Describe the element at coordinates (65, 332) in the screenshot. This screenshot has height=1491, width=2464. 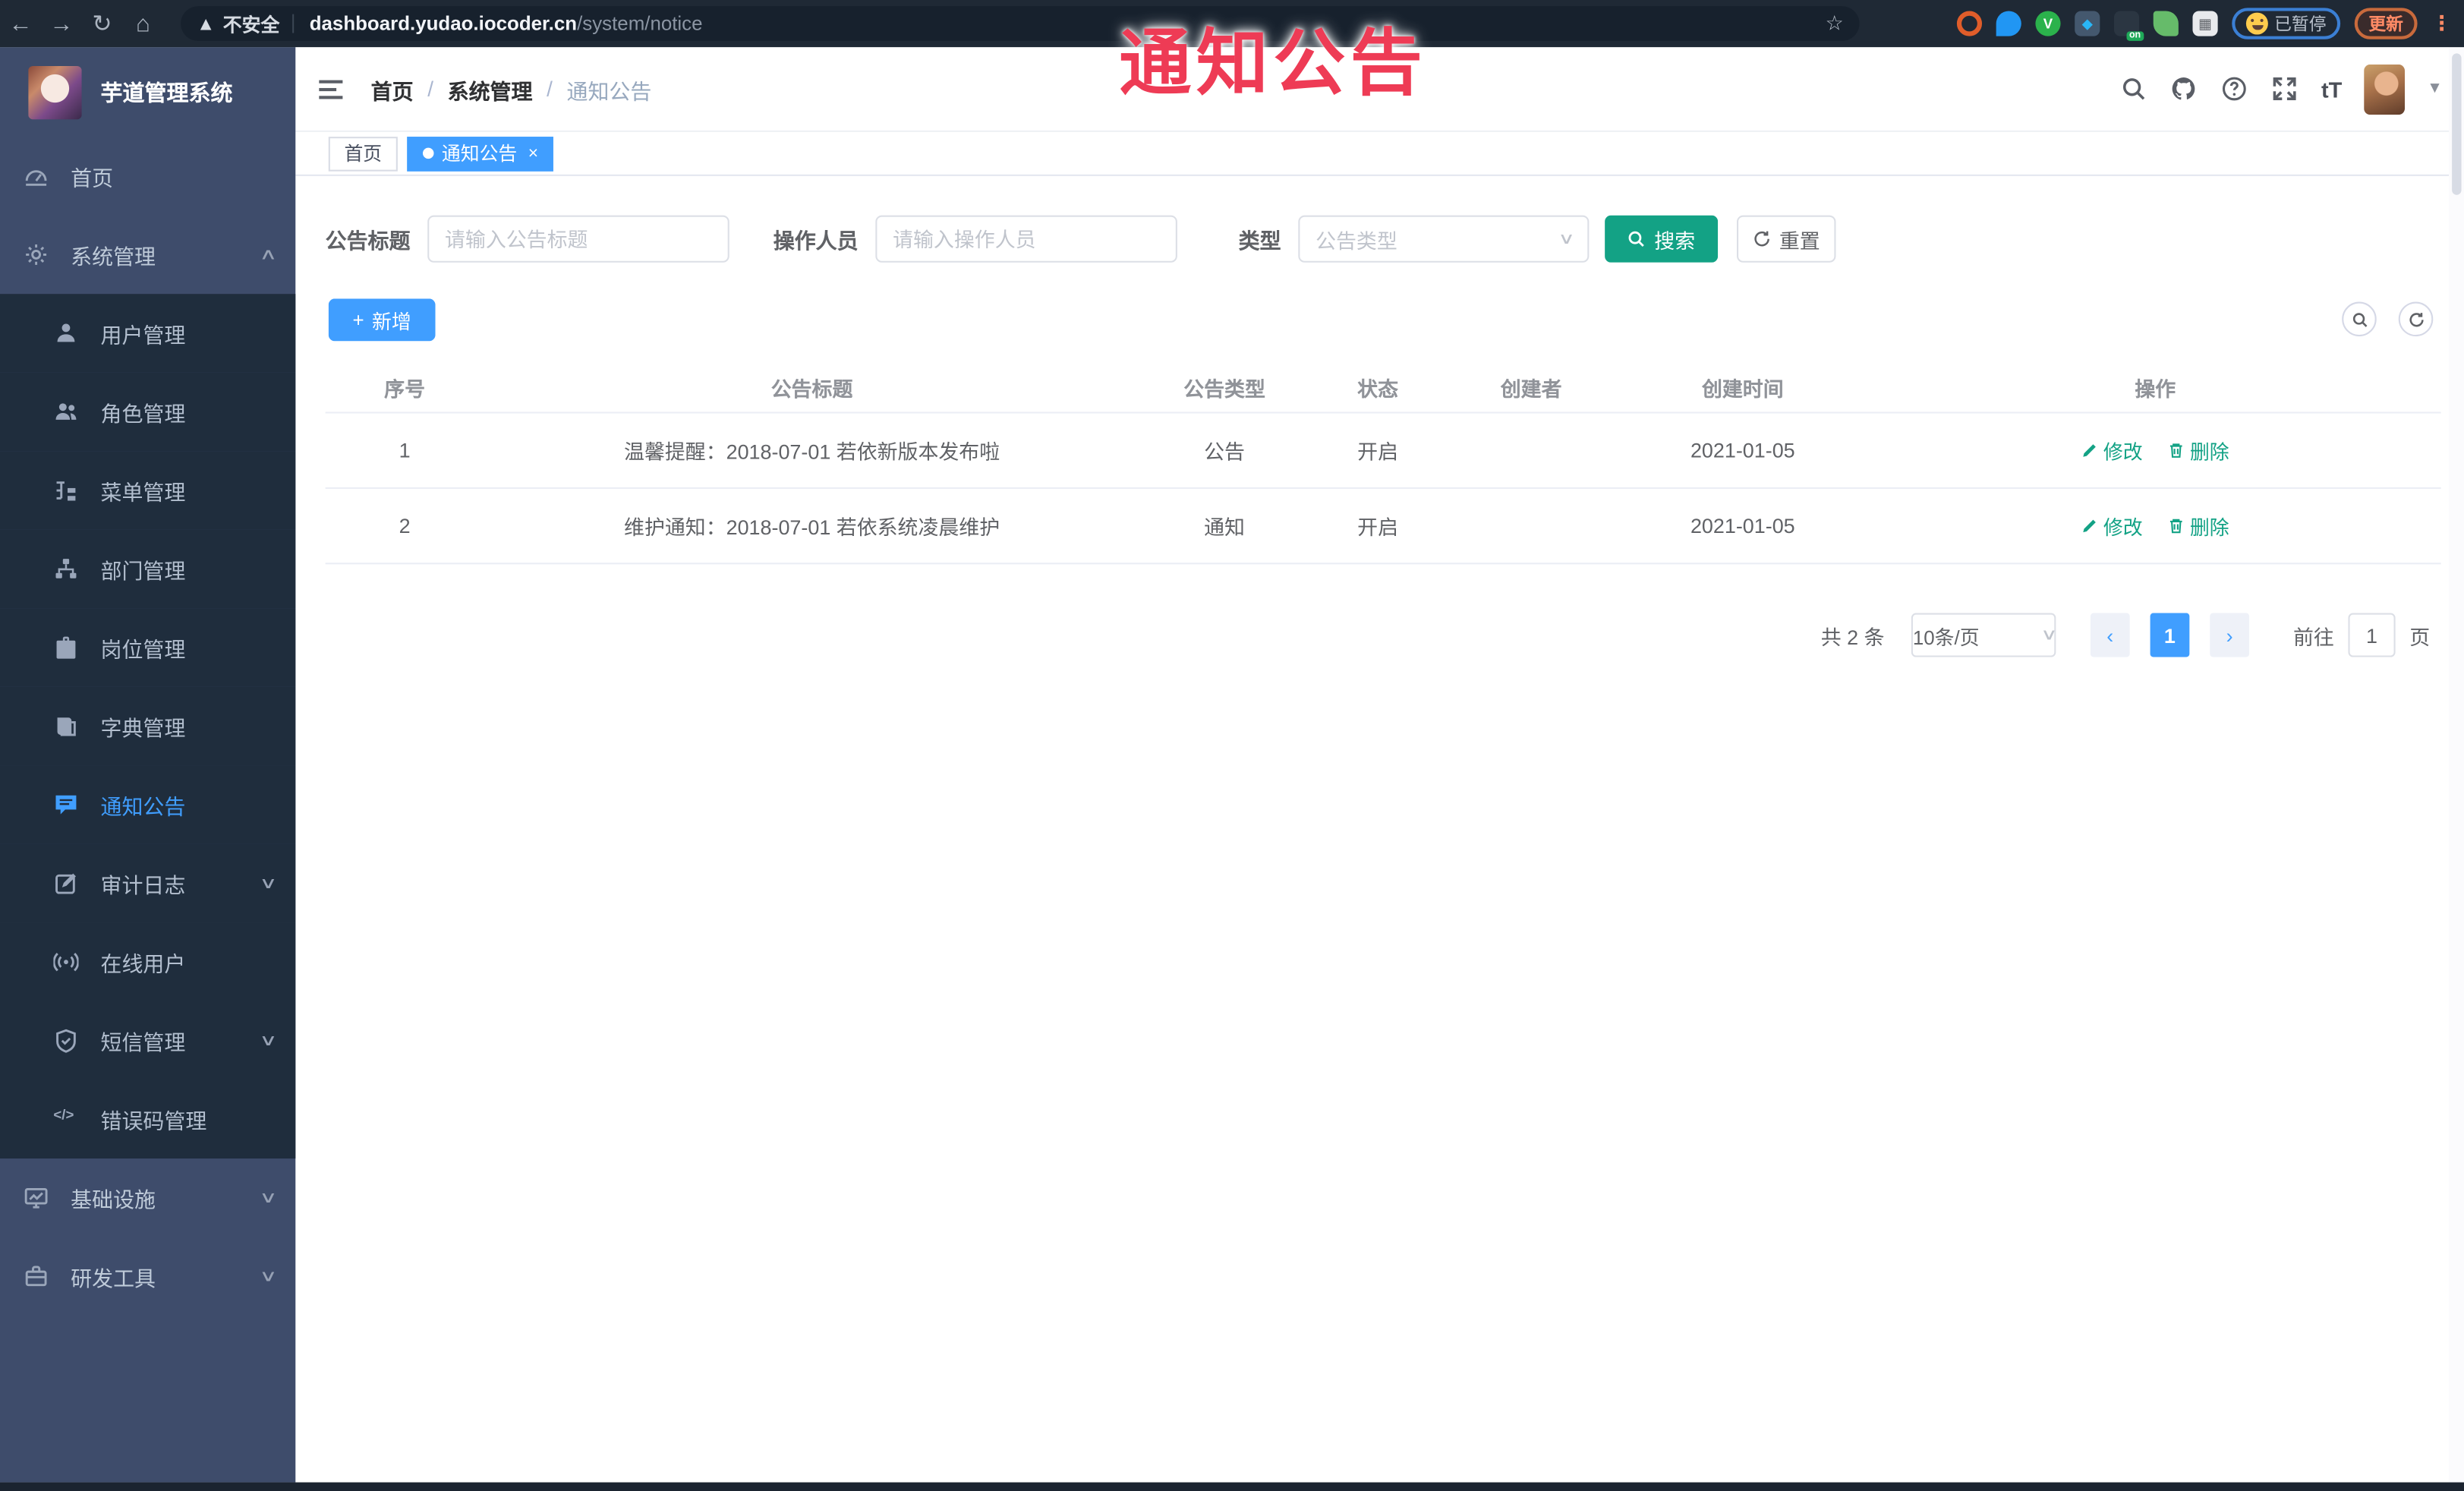
I see `user-icon` at that location.